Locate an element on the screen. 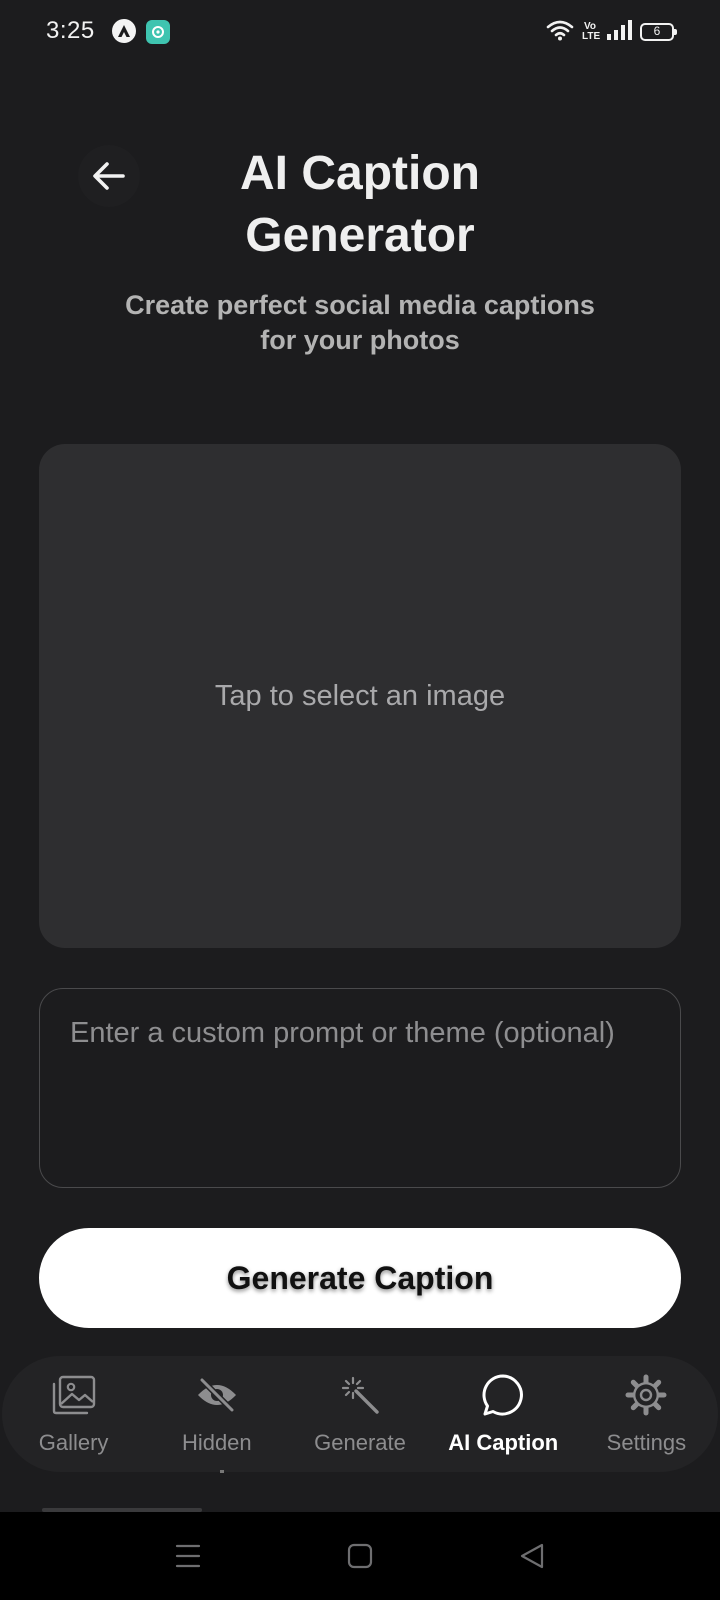  menu-icon is located at coordinates (188, 1556).